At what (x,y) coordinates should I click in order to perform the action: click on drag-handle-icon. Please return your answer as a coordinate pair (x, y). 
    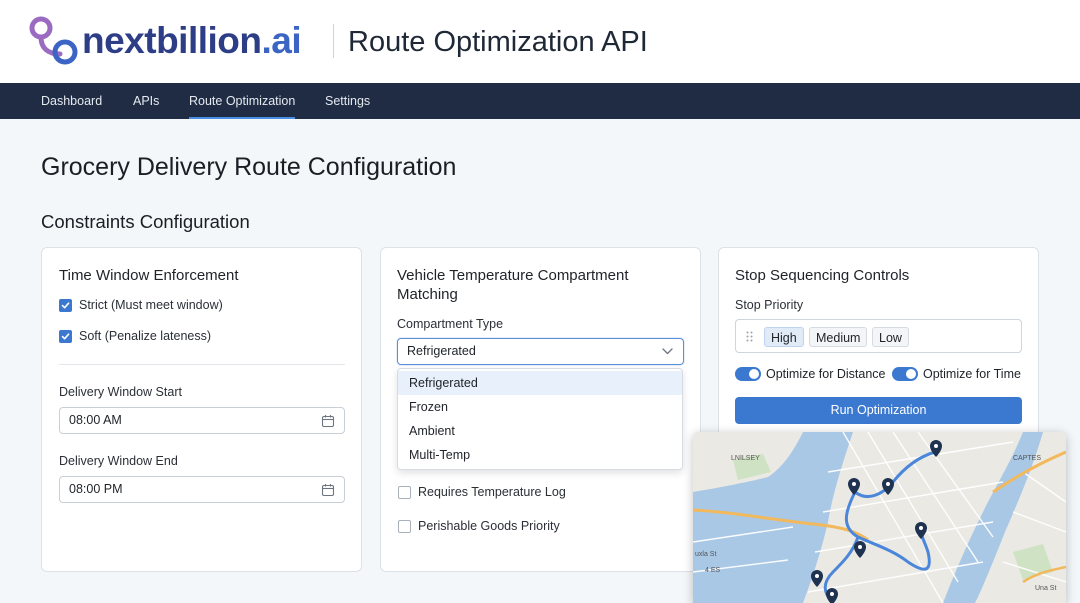
    Looking at the image, I should click on (749, 336).